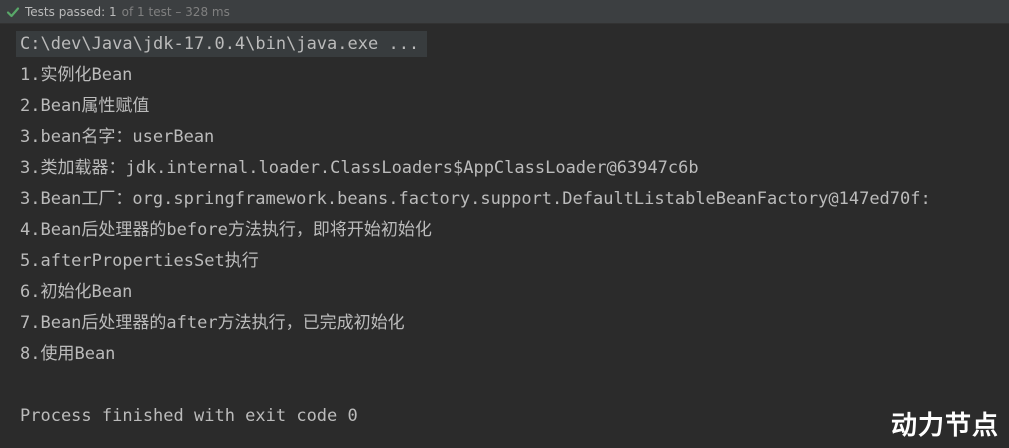 The height and width of the screenshot is (448, 1009). Describe the element at coordinates (212, 323) in the screenshot. I see `console-line: 7.Bean后处理器的after方法执行，已完成初始化` at that location.